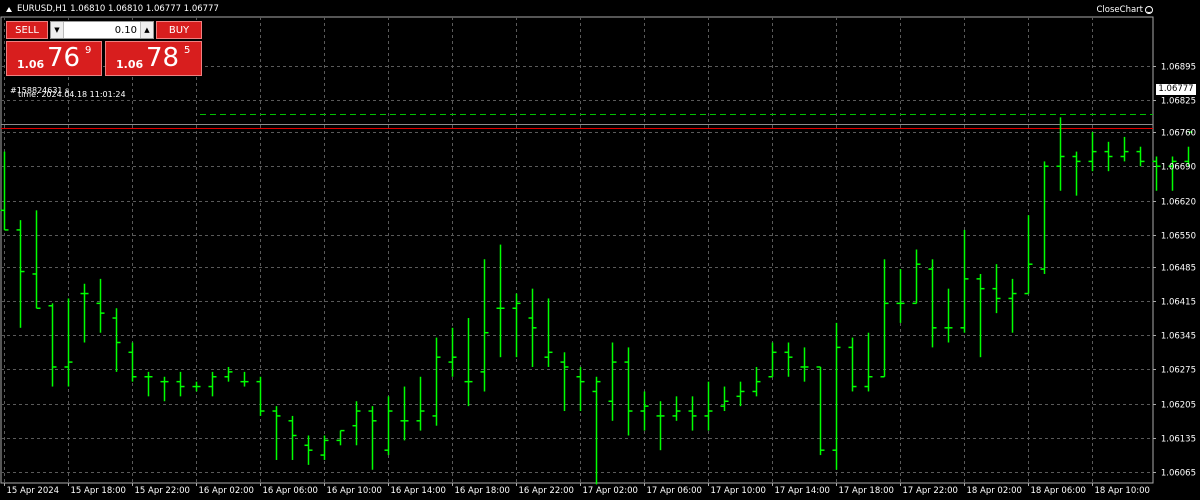  What do you see at coordinates (1178, 68) in the screenshot?
I see `y-tick-label: 1.06895` at bounding box center [1178, 68].